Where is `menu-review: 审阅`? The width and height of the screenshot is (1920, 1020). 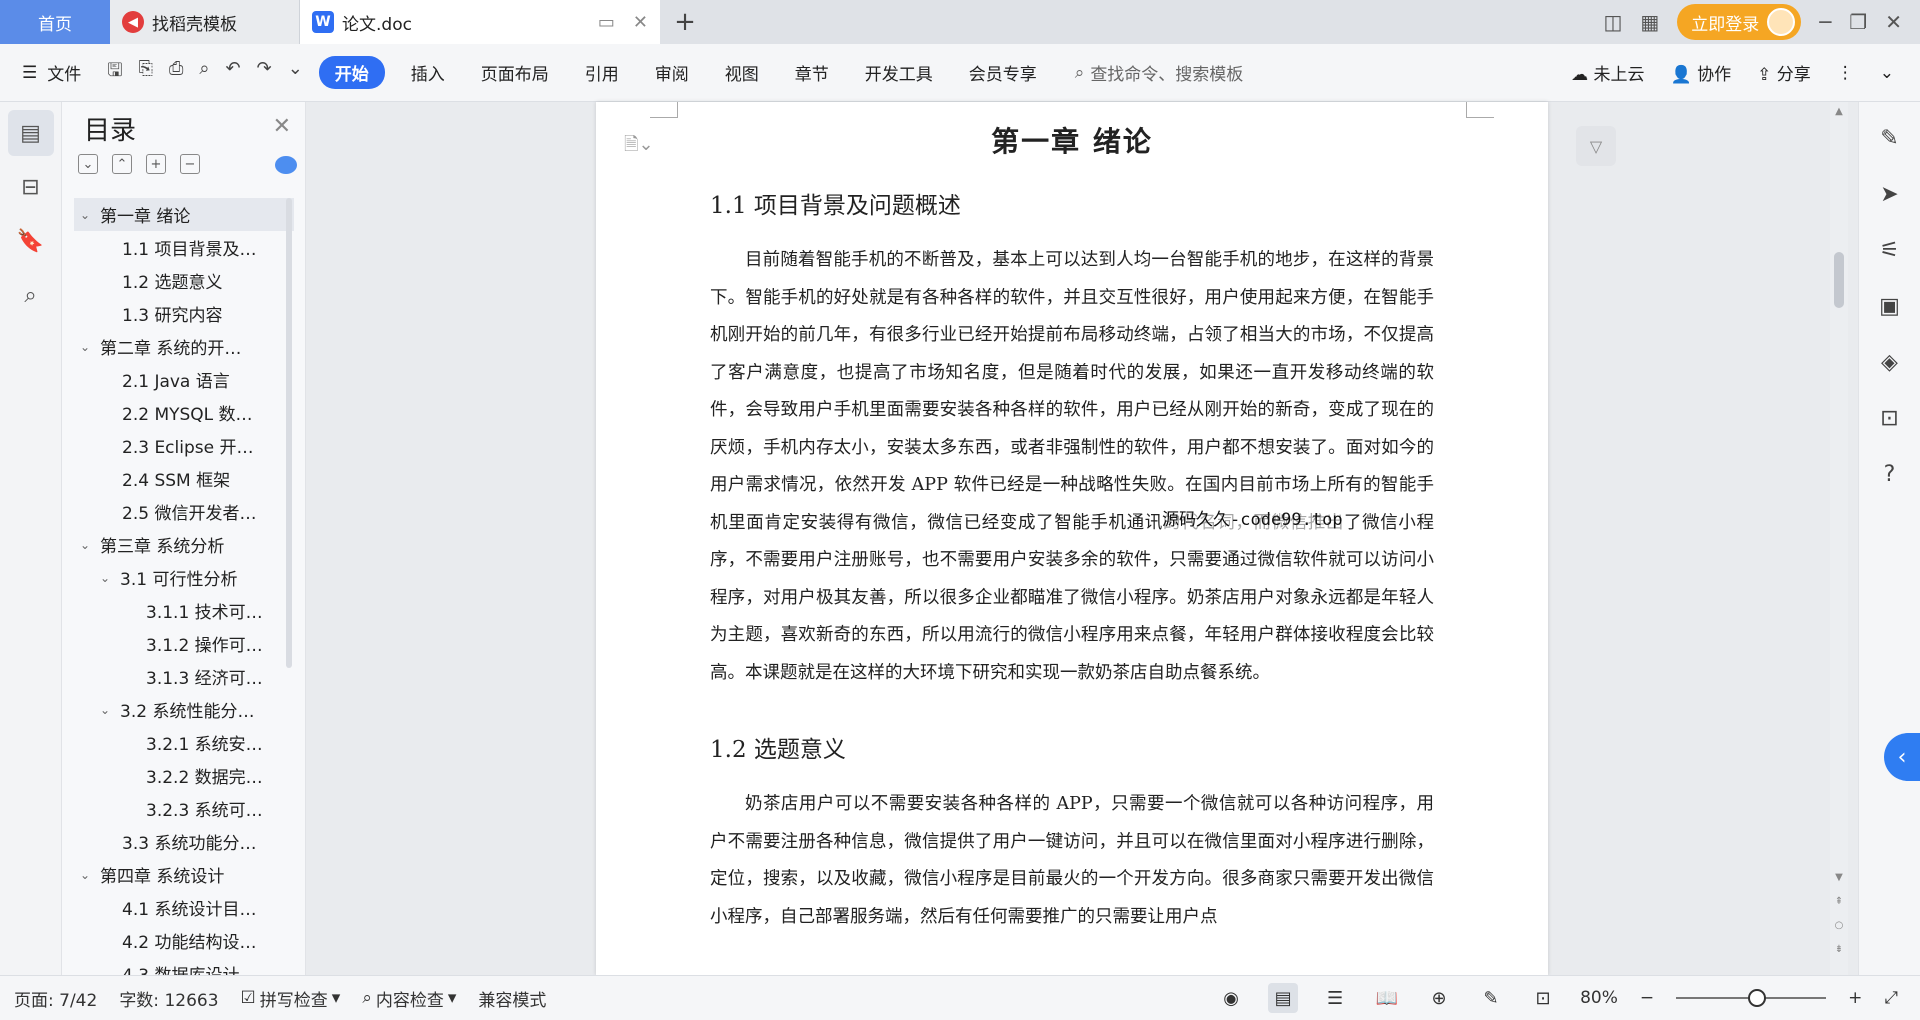 menu-review: 审阅 is located at coordinates (672, 72).